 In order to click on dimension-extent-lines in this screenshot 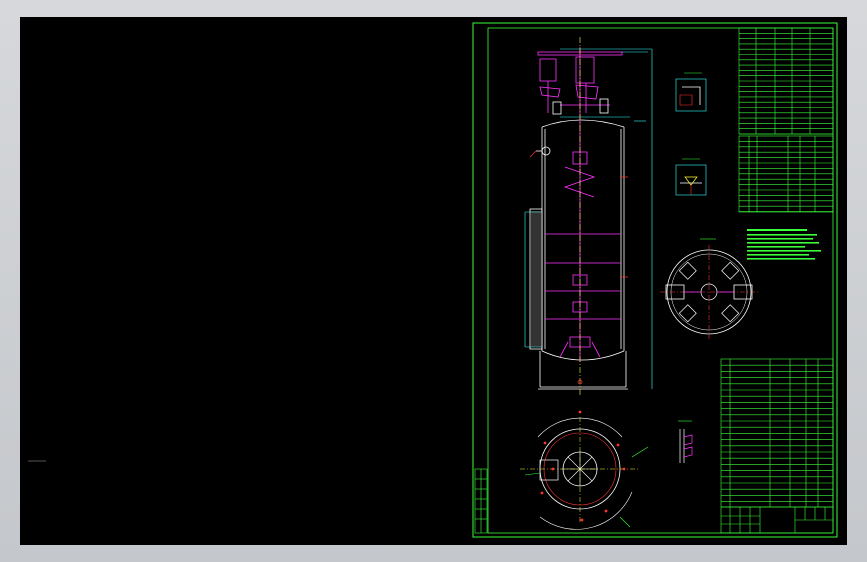, I will do `click(588, 218)`.